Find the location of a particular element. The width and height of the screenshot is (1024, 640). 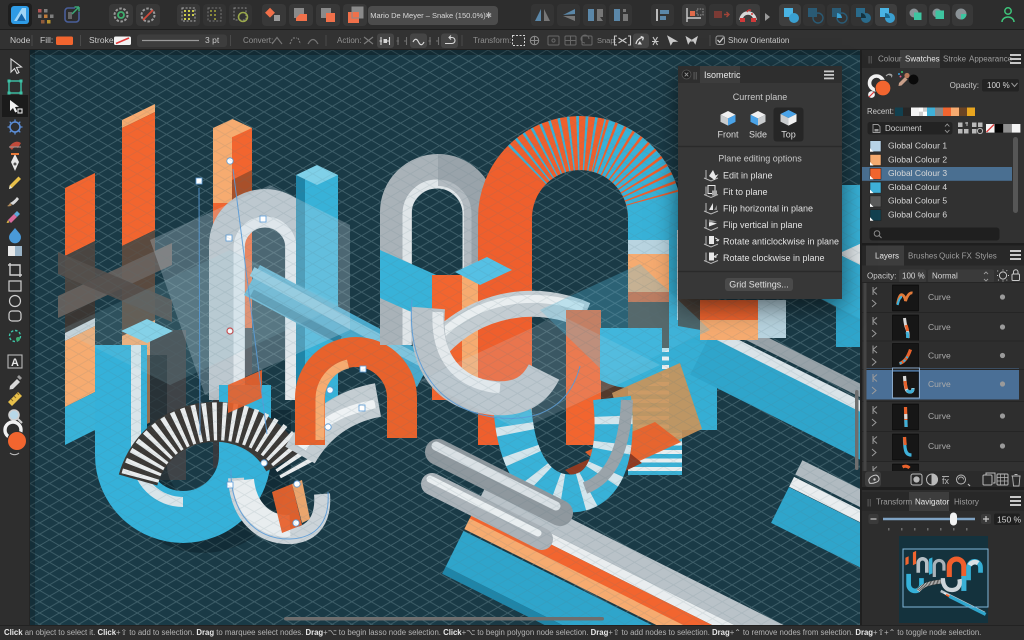

svg-text: Global Colour 4 is located at coordinates (917, 187).